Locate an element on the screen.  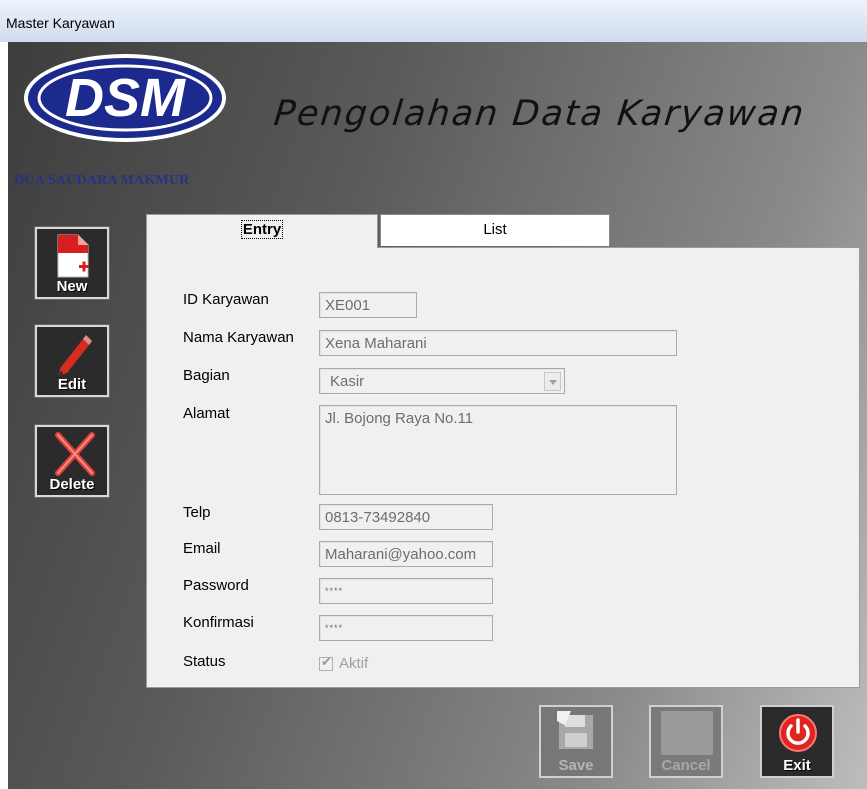
tab-entry: Entry is located at coordinates (262, 231).